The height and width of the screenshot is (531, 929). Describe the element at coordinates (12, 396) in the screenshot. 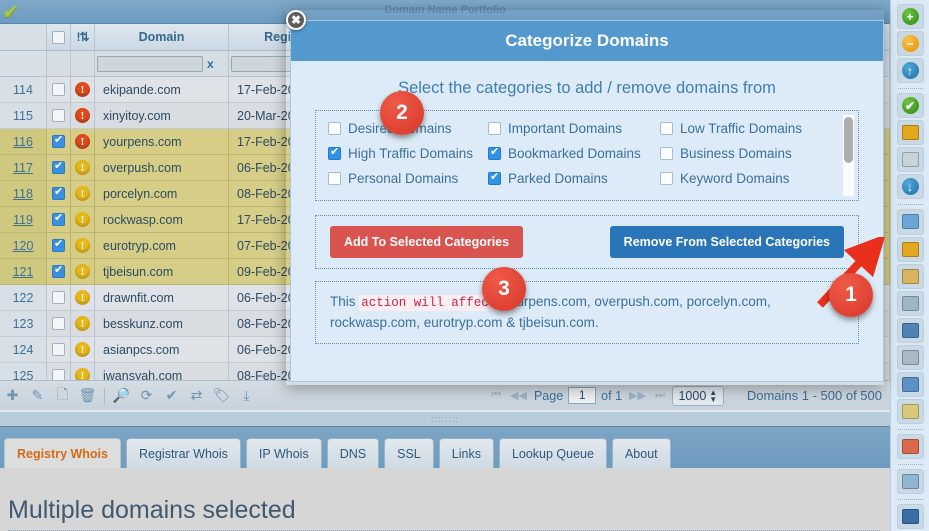

I see `add-icon: ✚` at that location.